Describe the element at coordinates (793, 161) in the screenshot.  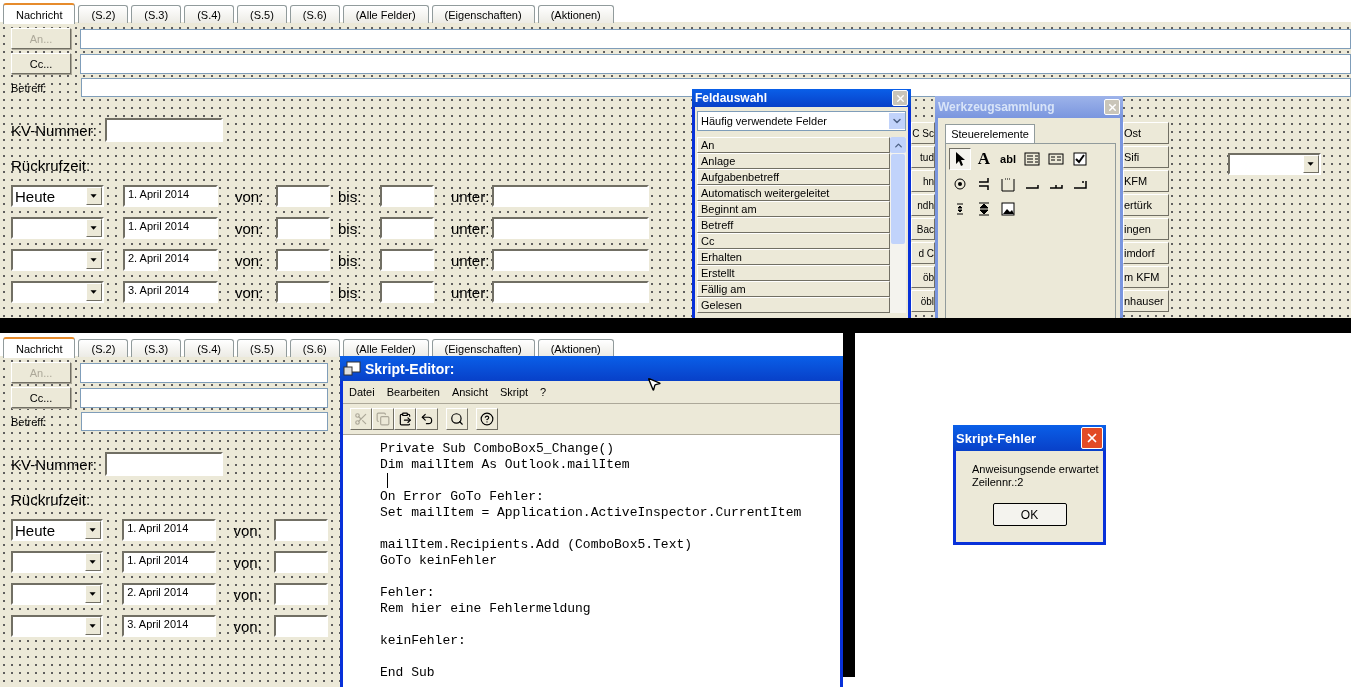
I see `field-list-item: Anlage` at that location.